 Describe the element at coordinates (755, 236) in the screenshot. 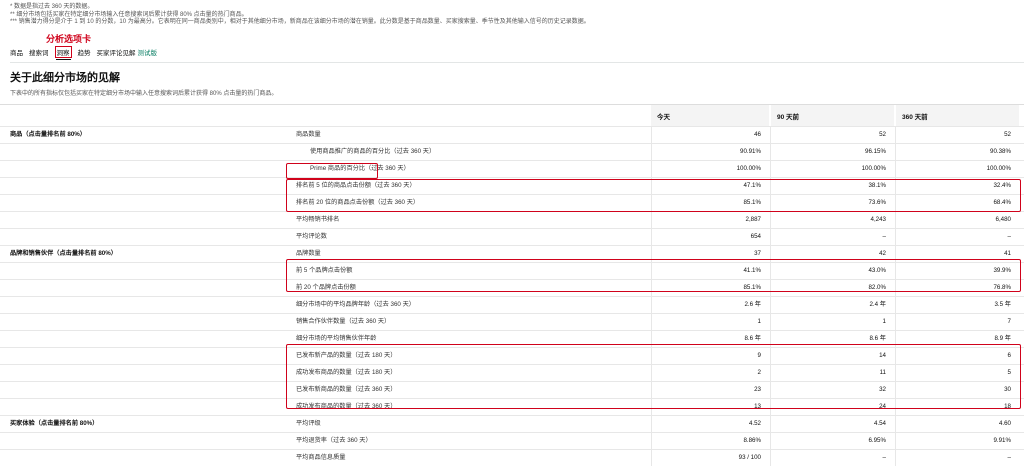

I see `value-today: 654` at that location.